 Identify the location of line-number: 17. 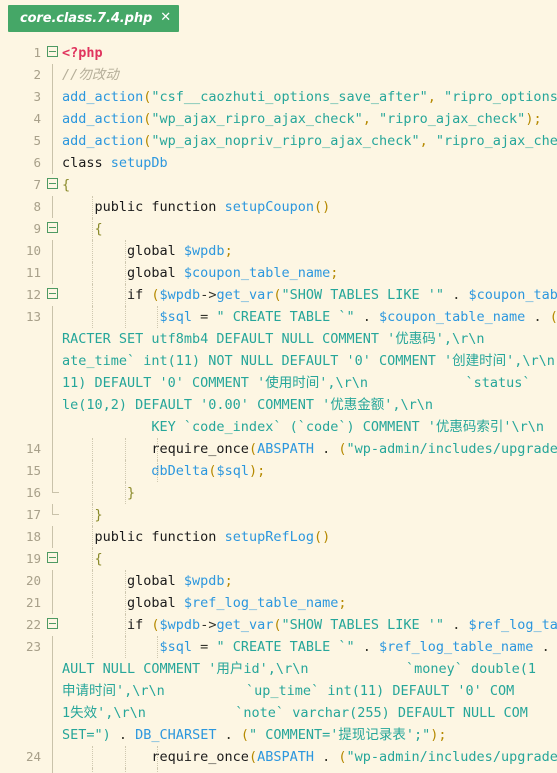
(33, 514).